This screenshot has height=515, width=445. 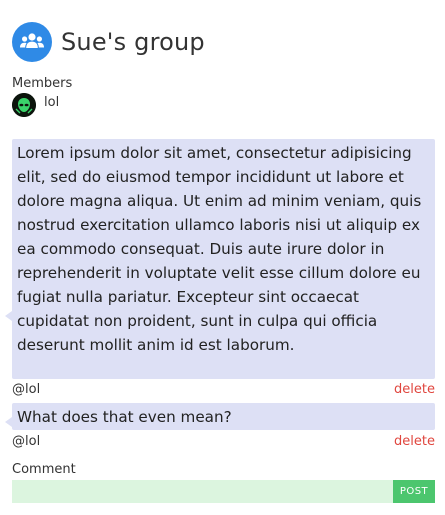 What do you see at coordinates (32, 42) in the screenshot?
I see `group-icon` at bounding box center [32, 42].